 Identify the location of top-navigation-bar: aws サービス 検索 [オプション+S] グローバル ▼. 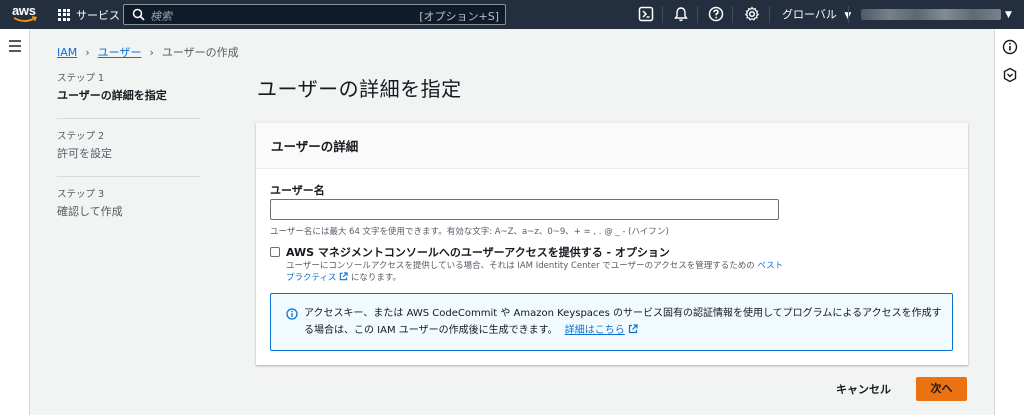
(512, 14).